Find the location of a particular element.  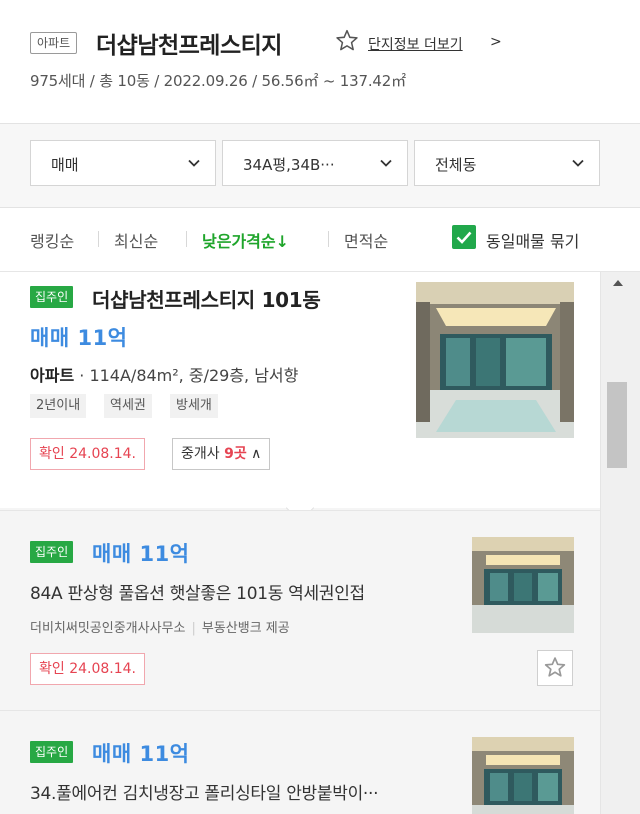

listing-title: 더샵남천프레스티지 101동 is located at coordinates (206, 298).